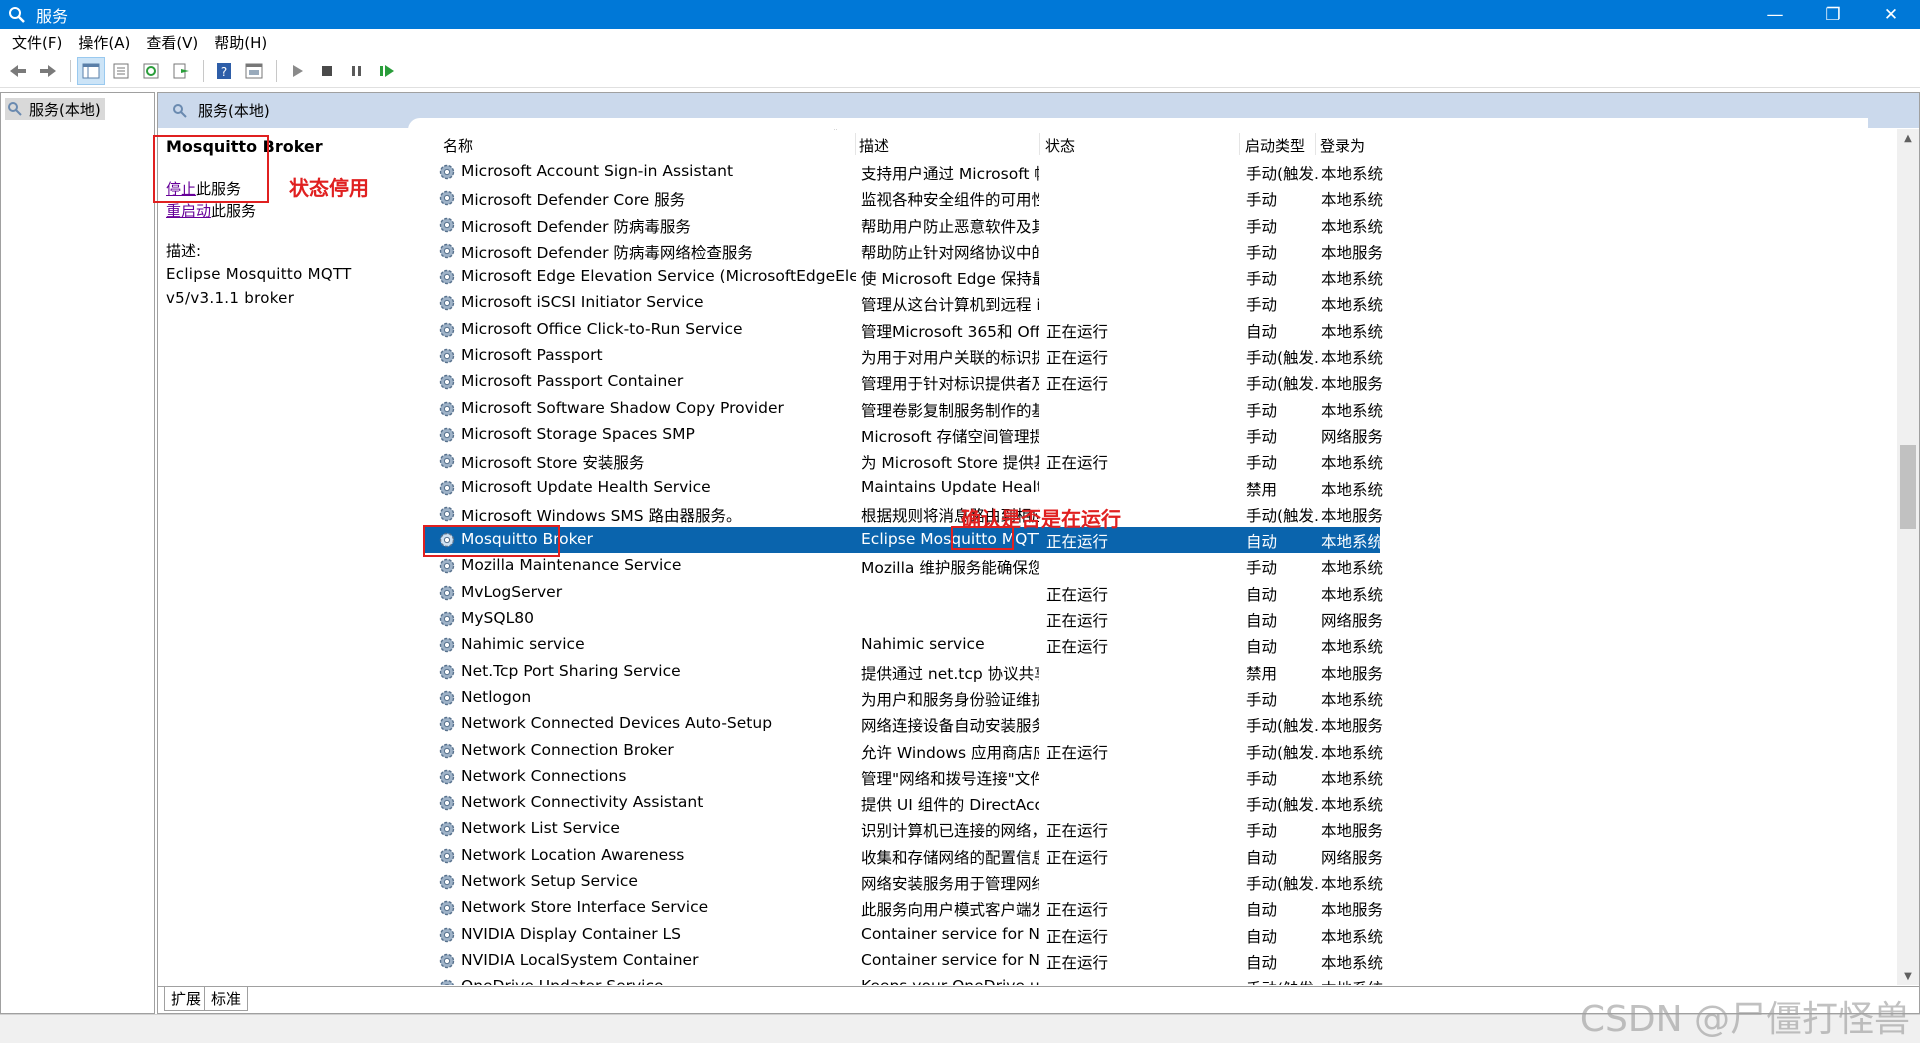 The width and height of the screenshot is (1920, 1043). What do you see at coordinates (327, 71) in the screenshot?
I see `stop-icon` at bounding box center [327, 71].